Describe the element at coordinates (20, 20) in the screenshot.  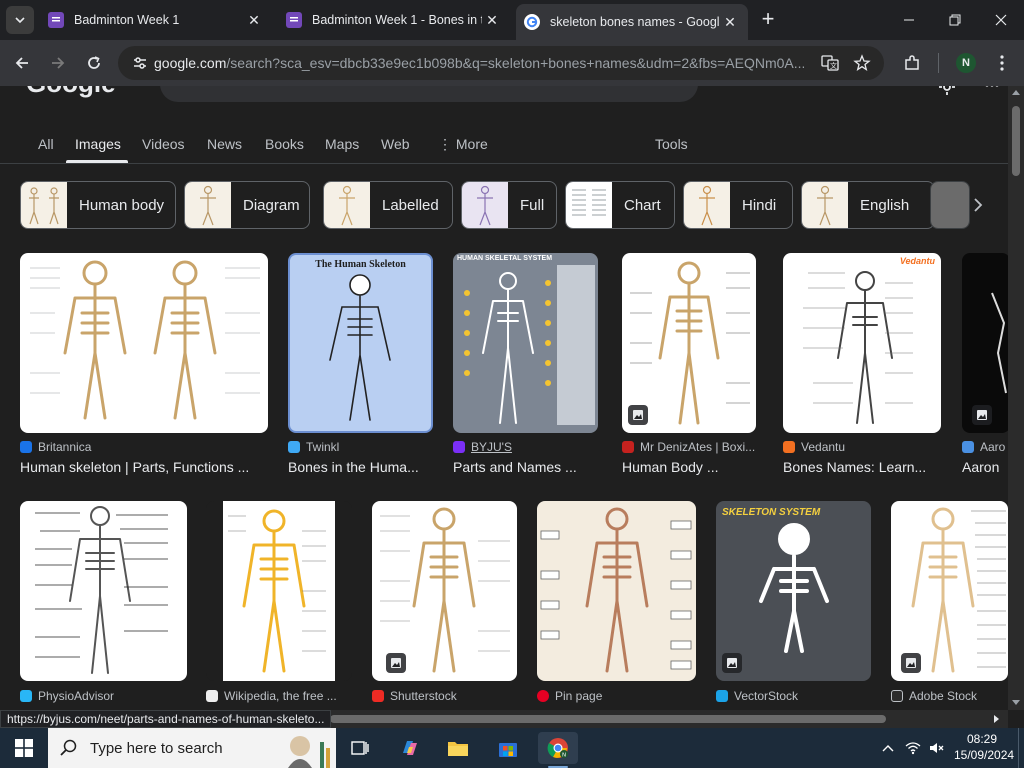
I see `tab-search-button` at that location.